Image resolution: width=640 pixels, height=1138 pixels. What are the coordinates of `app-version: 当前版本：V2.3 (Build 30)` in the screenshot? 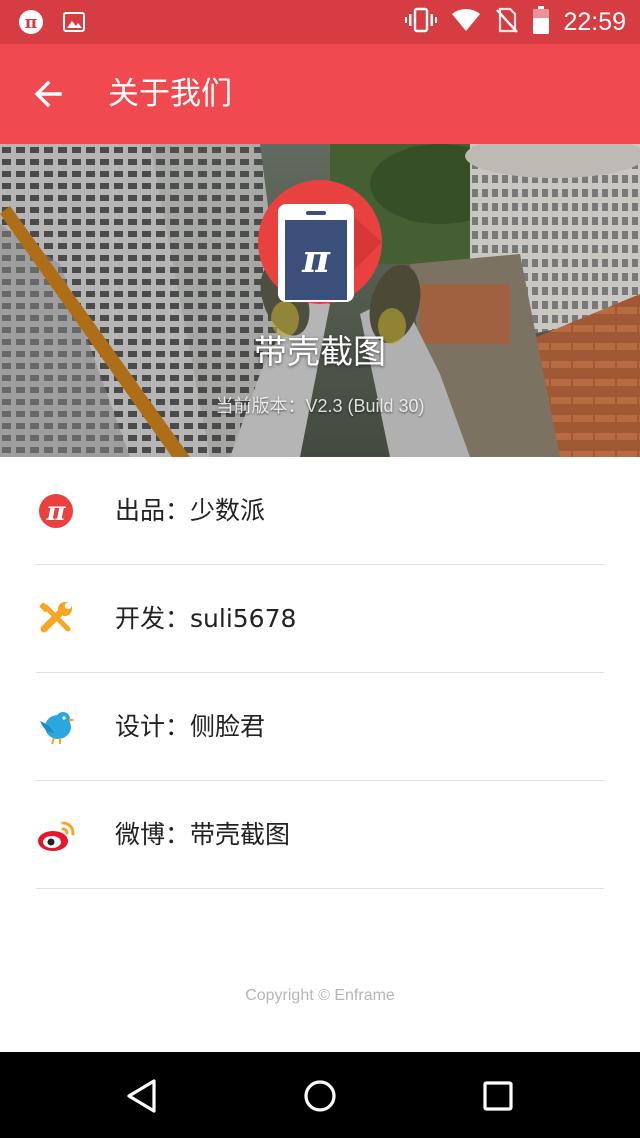 It's located at (320, 406).